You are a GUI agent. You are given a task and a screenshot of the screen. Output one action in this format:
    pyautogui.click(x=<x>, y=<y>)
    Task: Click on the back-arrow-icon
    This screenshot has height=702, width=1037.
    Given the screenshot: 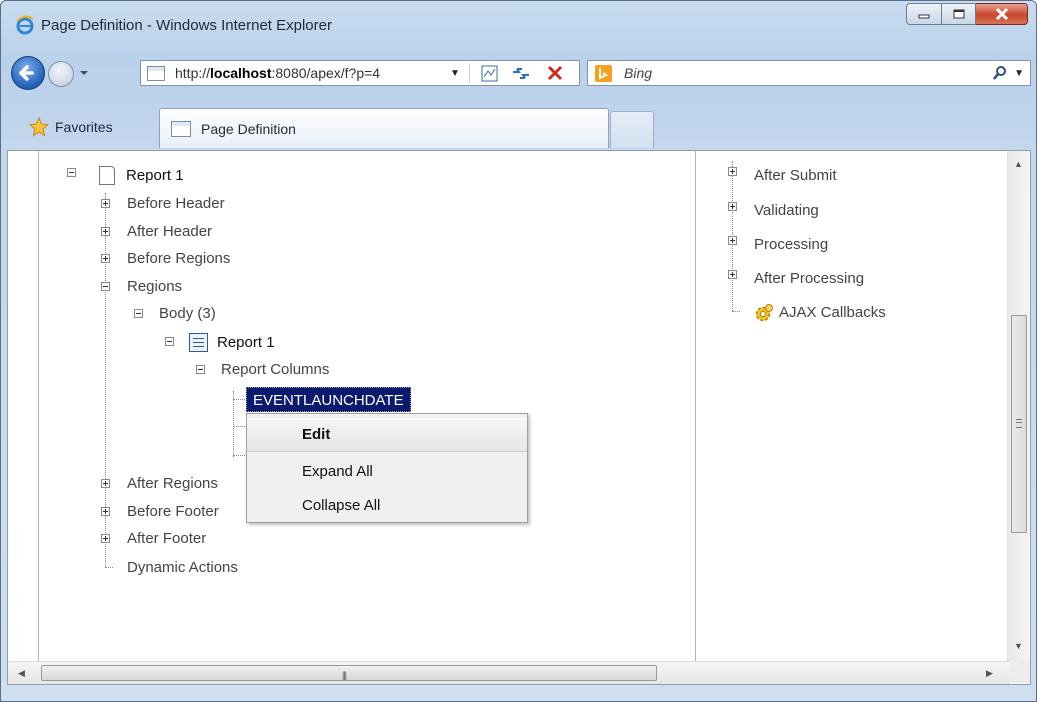 What is the action you would take?
    pyautogui.click(x=26, y=73)
    